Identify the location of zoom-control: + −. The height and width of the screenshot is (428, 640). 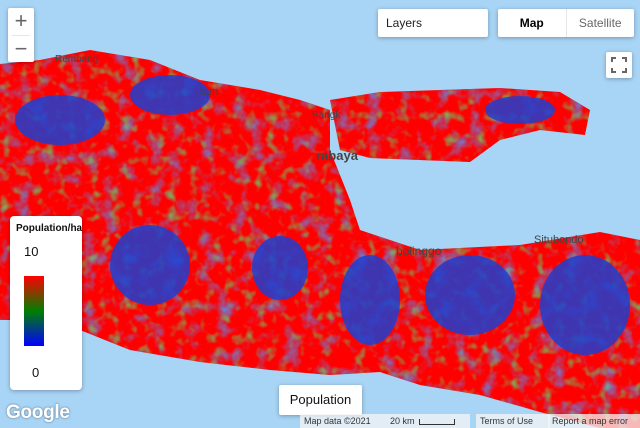
(21, 35).